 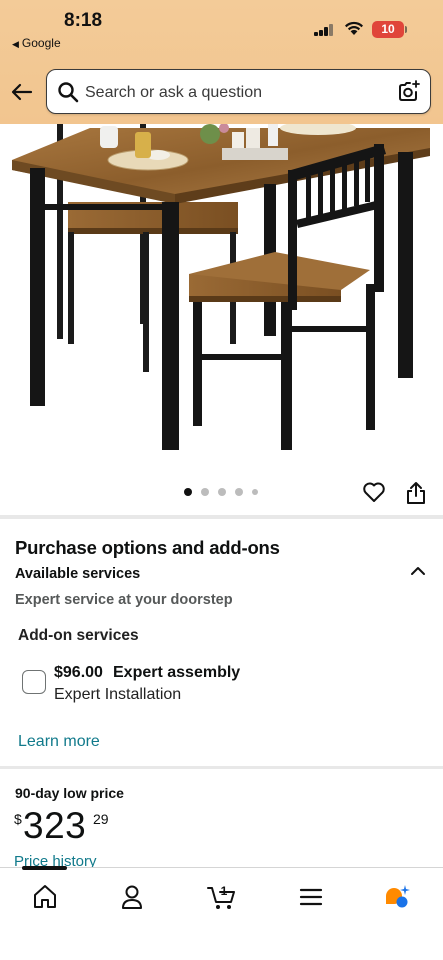 I want to click on home-icon, so click(x=45, y=897).